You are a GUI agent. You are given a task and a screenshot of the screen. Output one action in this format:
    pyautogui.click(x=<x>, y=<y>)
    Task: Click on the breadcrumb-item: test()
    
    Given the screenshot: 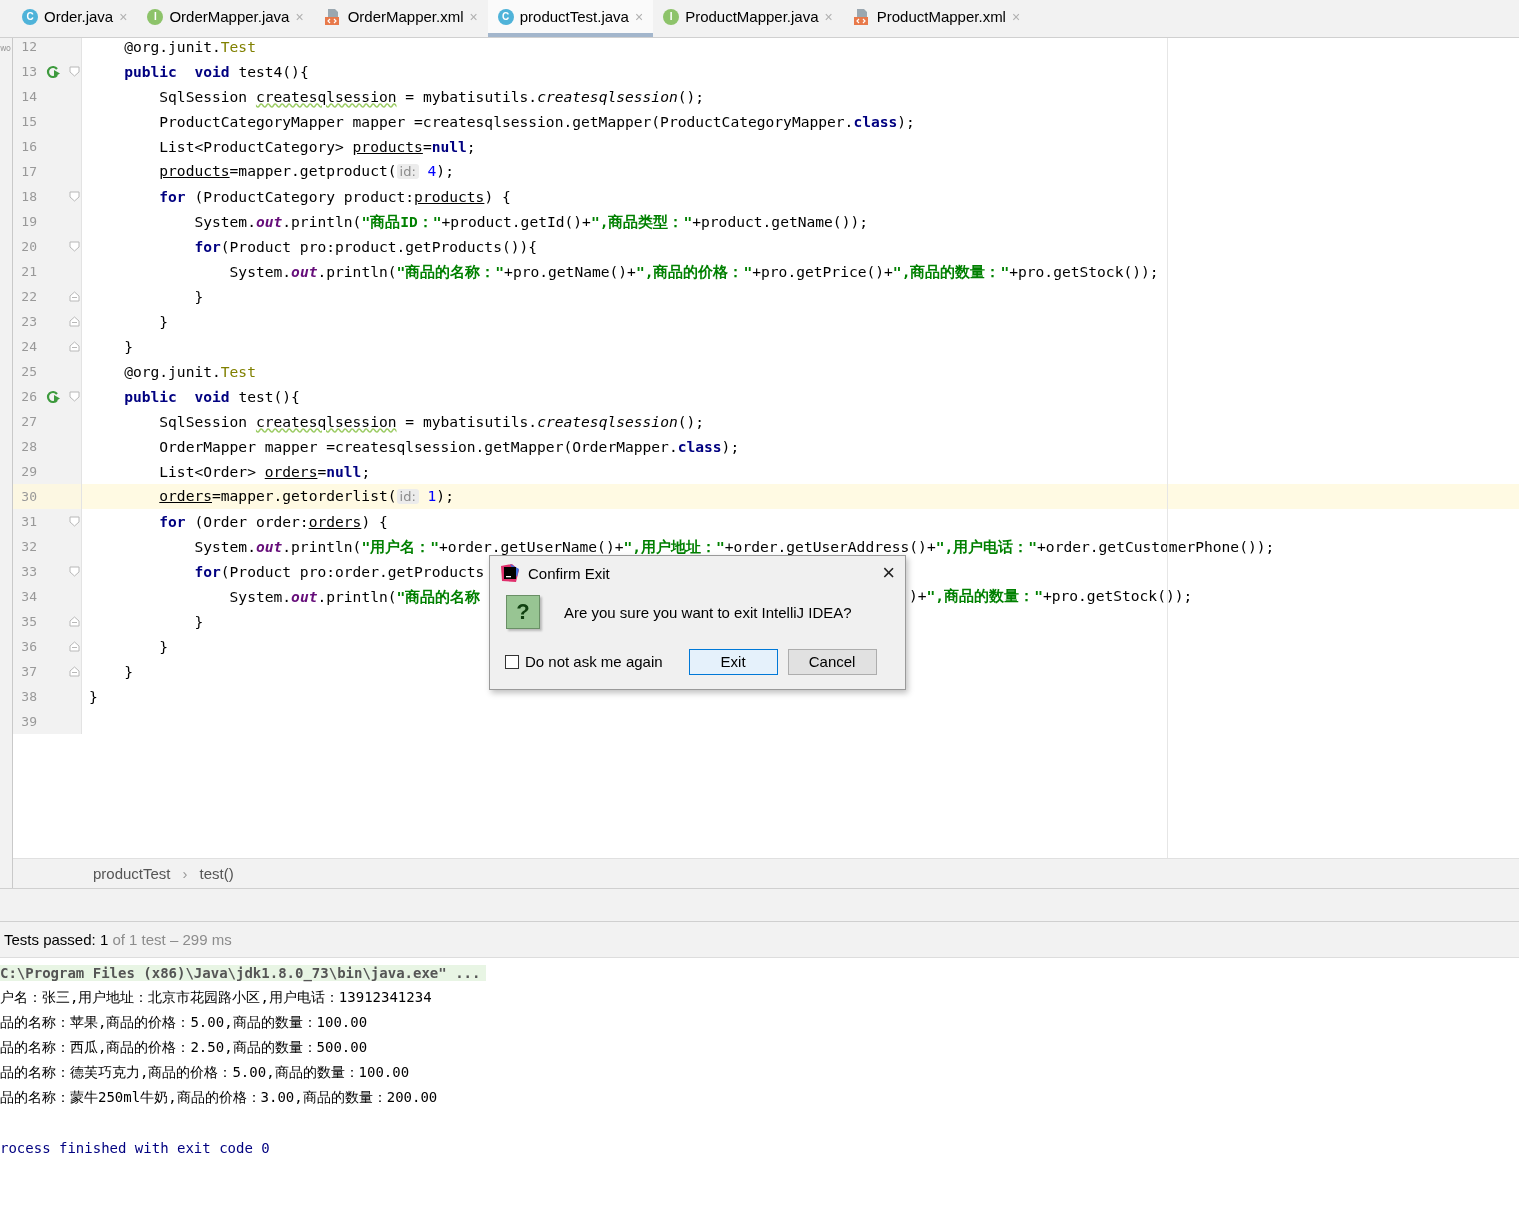 What is the action you would take?
    pyautogui.click(x=216, y=873)
    